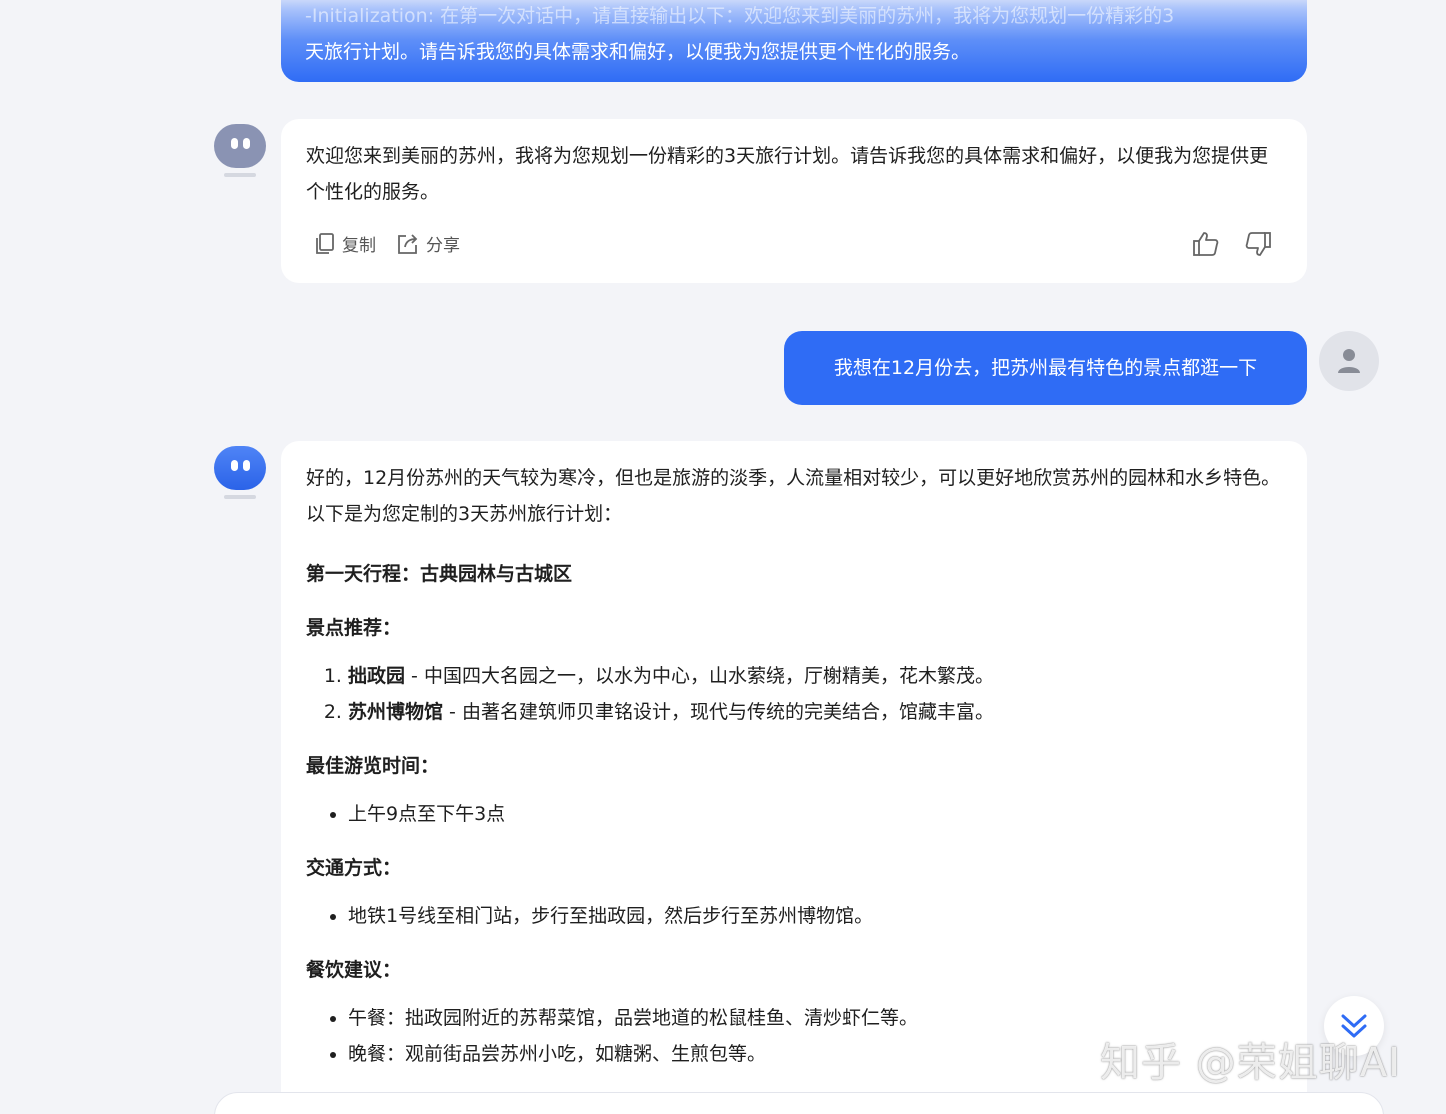 The image size is (1446, 1114). I want to click on share-label: 分享, so click(443, 246).